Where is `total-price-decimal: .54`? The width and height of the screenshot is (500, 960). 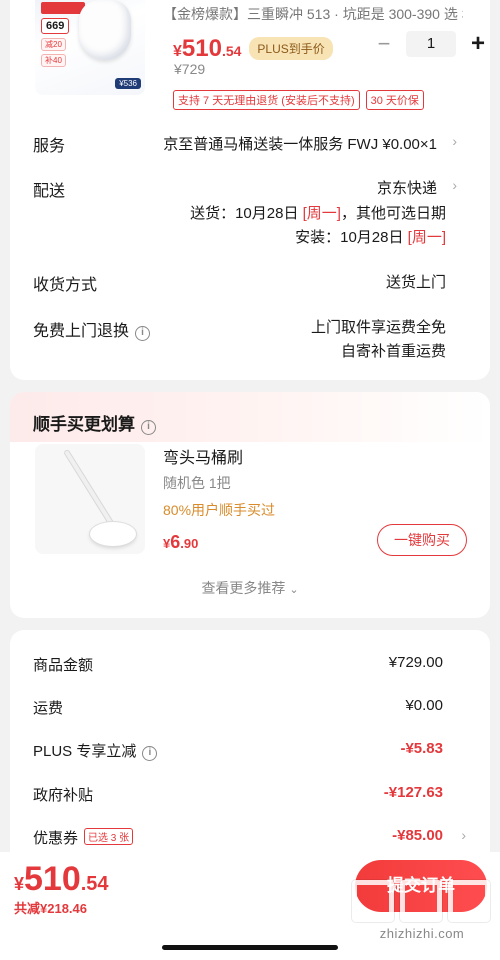 total-price-decimal: .54 is located at coordinates (94, 884).